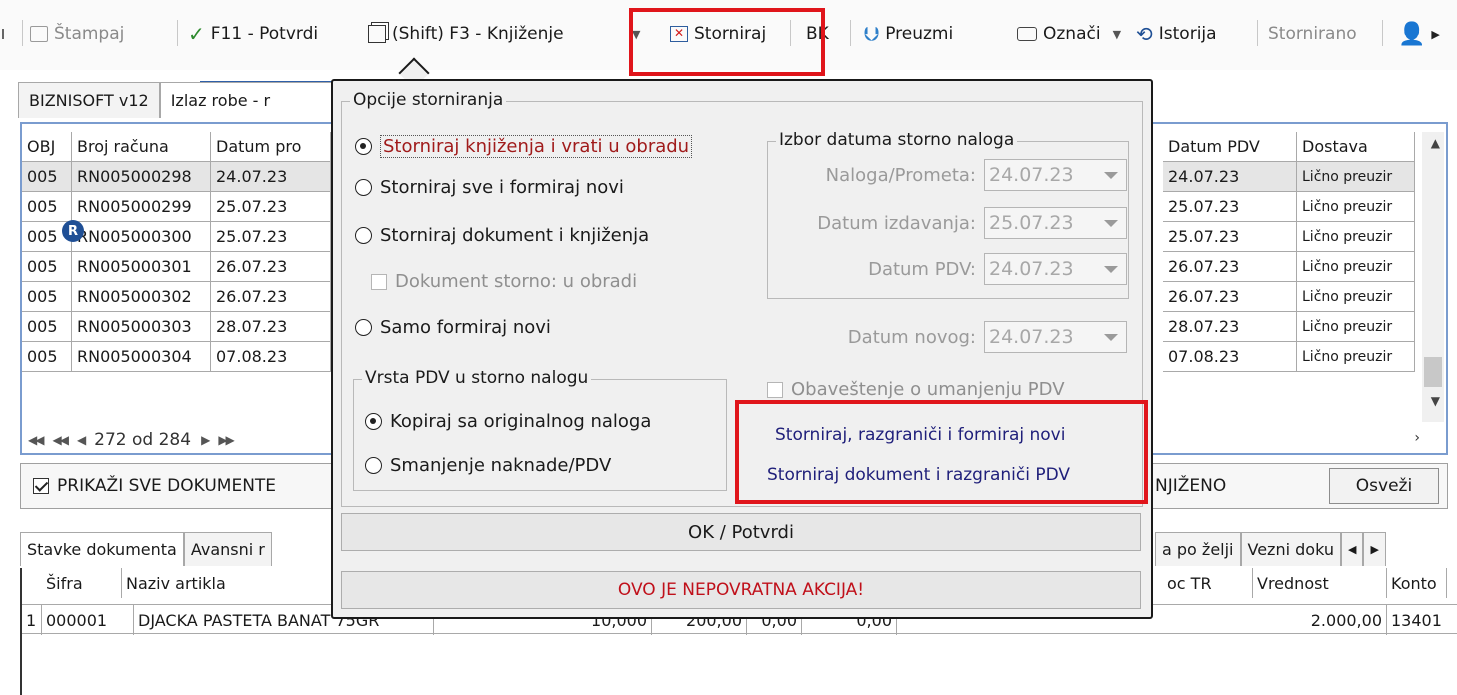 The image size is (1457, 695). I want to click on table-row: 005 RN005000299 25.07.23, so click(176, 207).